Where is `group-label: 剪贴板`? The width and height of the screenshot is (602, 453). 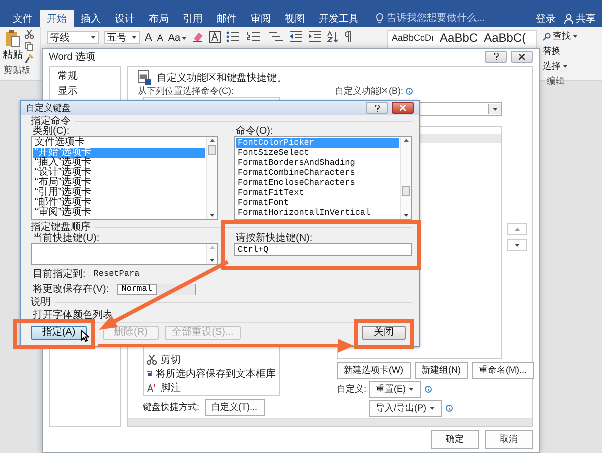 group-label: 剪贴板 is located at coordinates (17, 70).